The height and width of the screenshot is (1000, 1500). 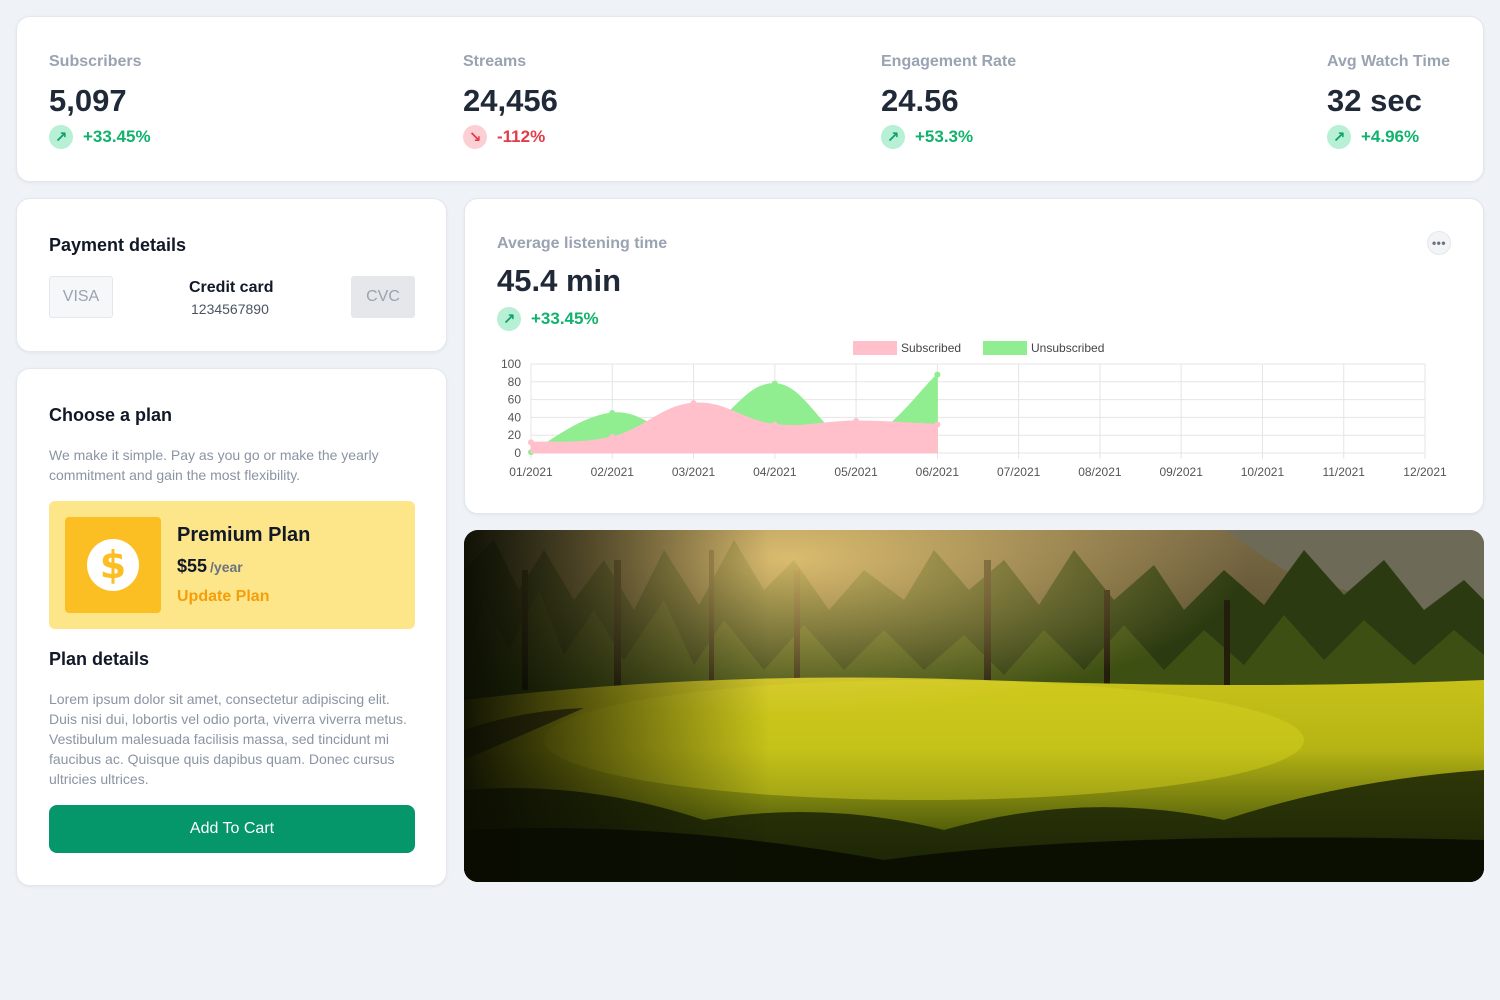 I want to click on plan-details-title: Plan details, so click(x=99, y=659).